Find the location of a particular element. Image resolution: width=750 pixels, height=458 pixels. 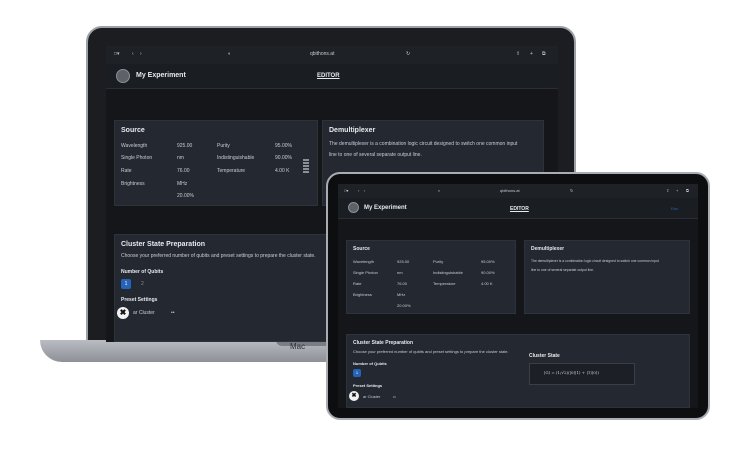

stack-icon is located at coordinates (306, 169).